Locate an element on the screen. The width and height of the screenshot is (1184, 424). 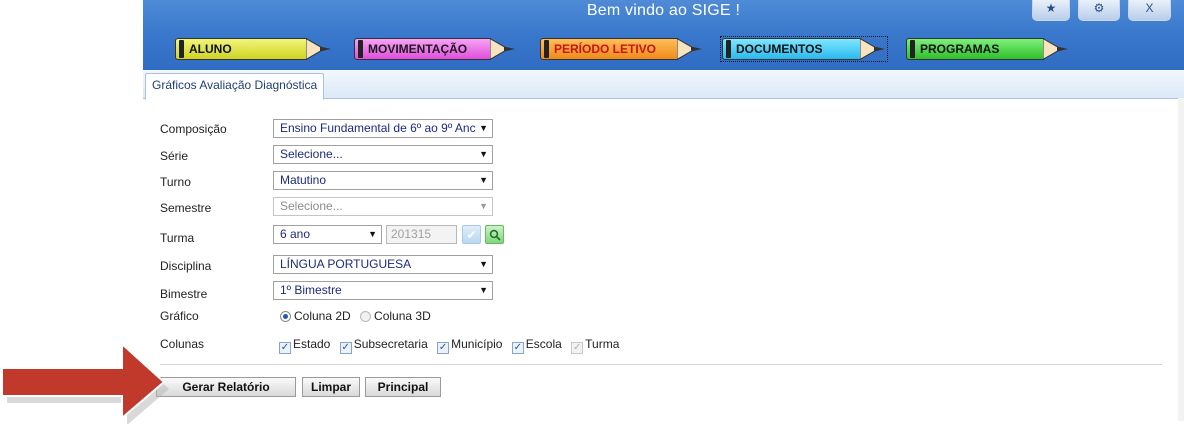
divider is located at coordinates (661, 364).